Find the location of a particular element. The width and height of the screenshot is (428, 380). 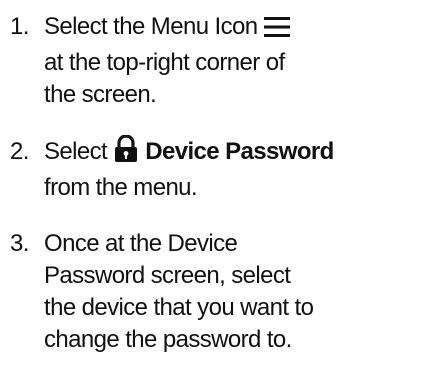

step-3-line-4: change the password to. is located at coordinates (168, 339).